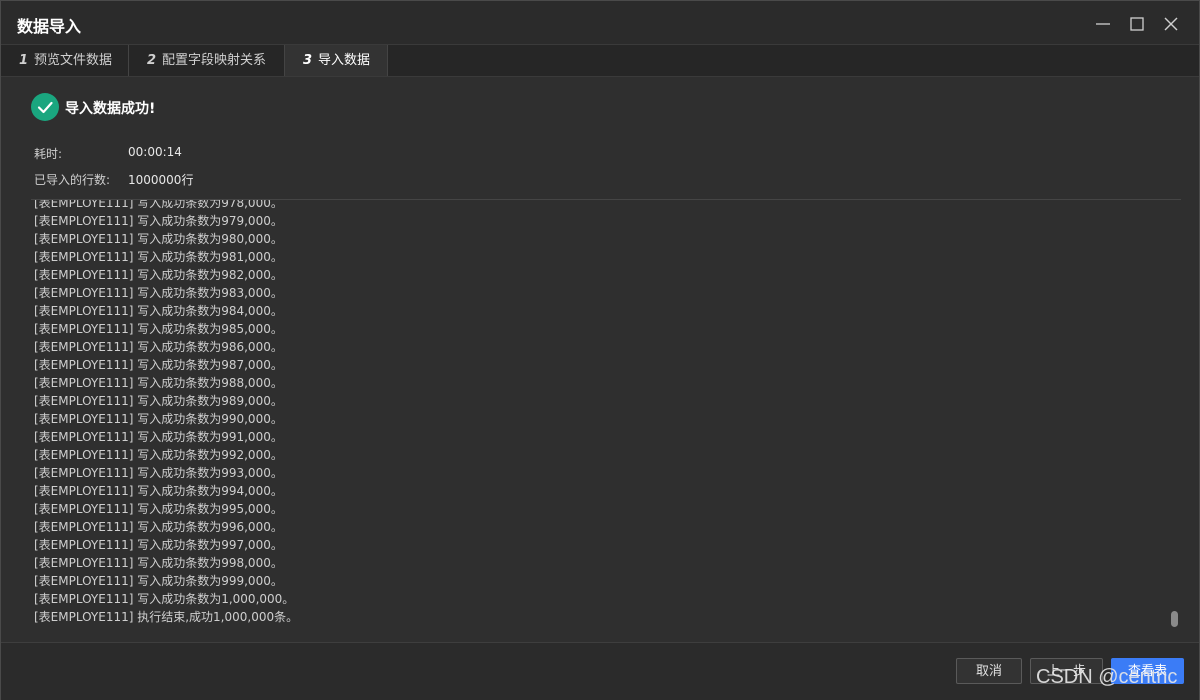  I want to click on tab-label: 配置字段映射关系, so click(214, 60).